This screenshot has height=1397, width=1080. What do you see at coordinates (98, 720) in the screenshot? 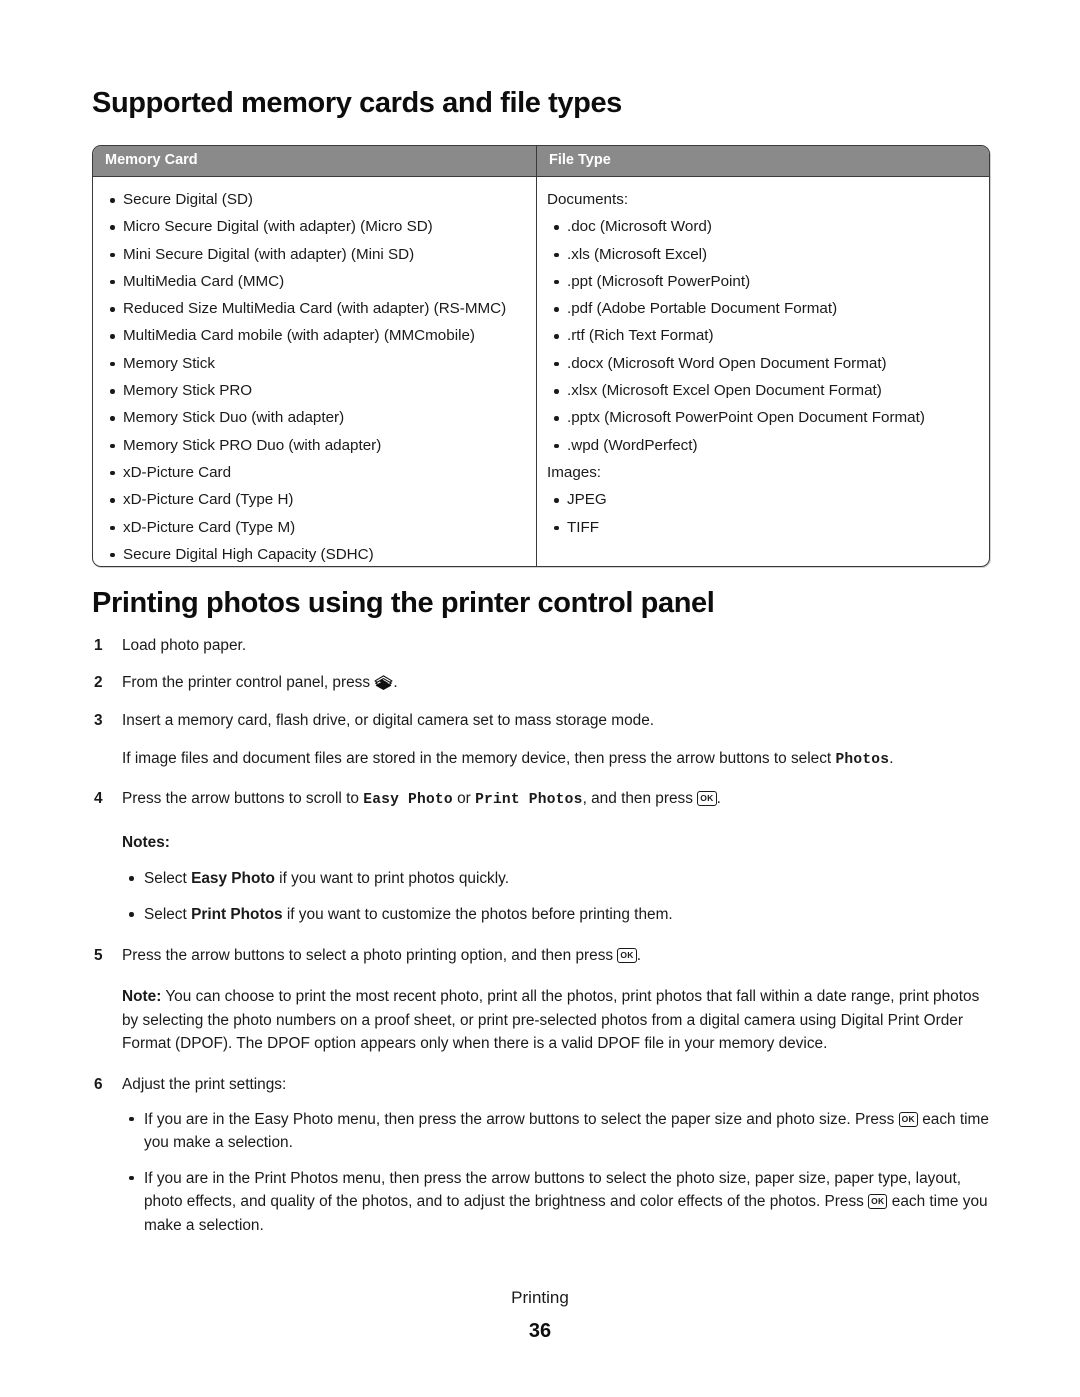
I see `step-3-number: 3` at bounding box center [98, 720].